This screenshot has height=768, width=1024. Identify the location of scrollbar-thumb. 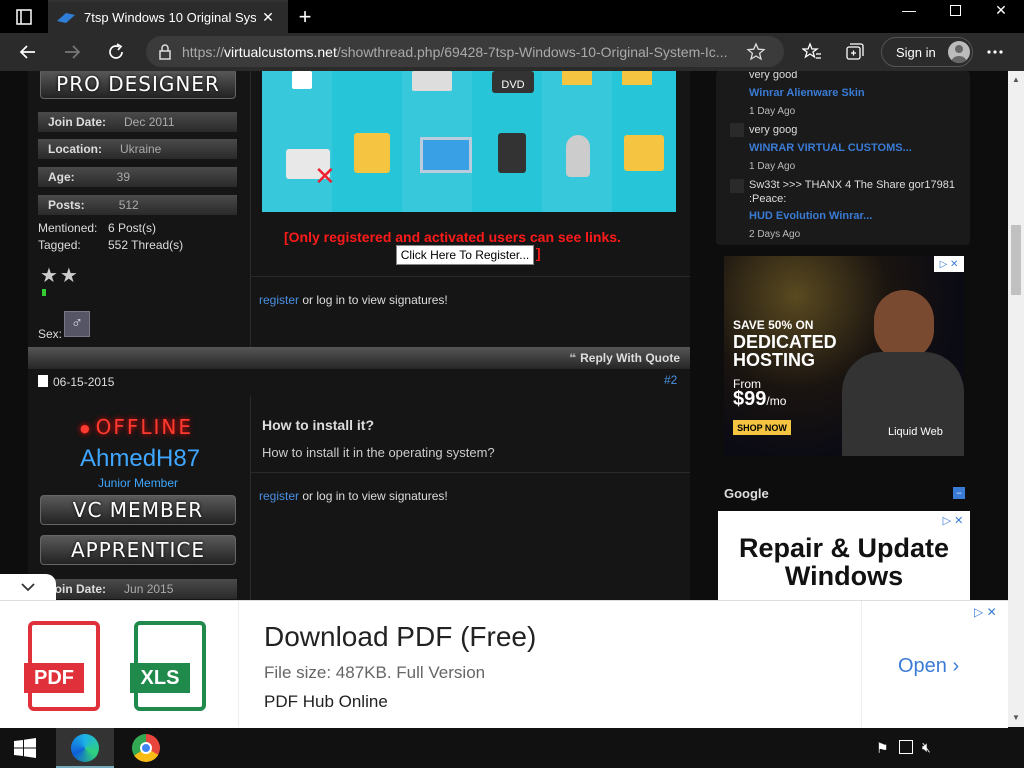
(1016, 260).